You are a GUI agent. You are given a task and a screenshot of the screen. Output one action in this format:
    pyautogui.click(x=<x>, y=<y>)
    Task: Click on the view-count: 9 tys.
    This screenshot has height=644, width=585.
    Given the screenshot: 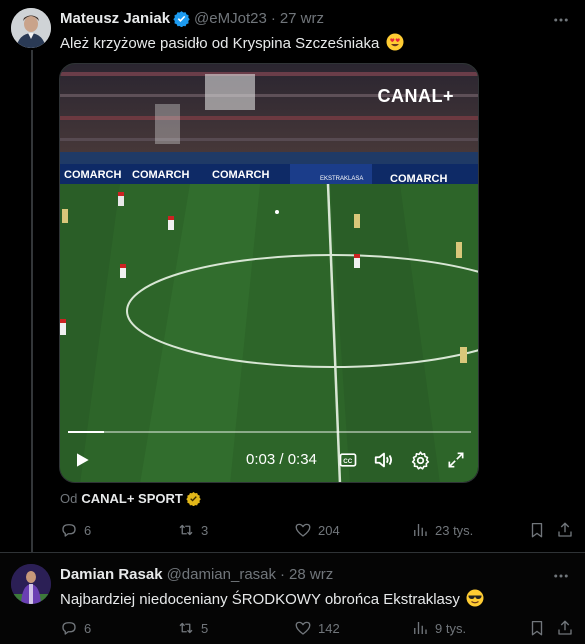 What is the action you would take?
    pyautogui.click(x=451, y=628)
    